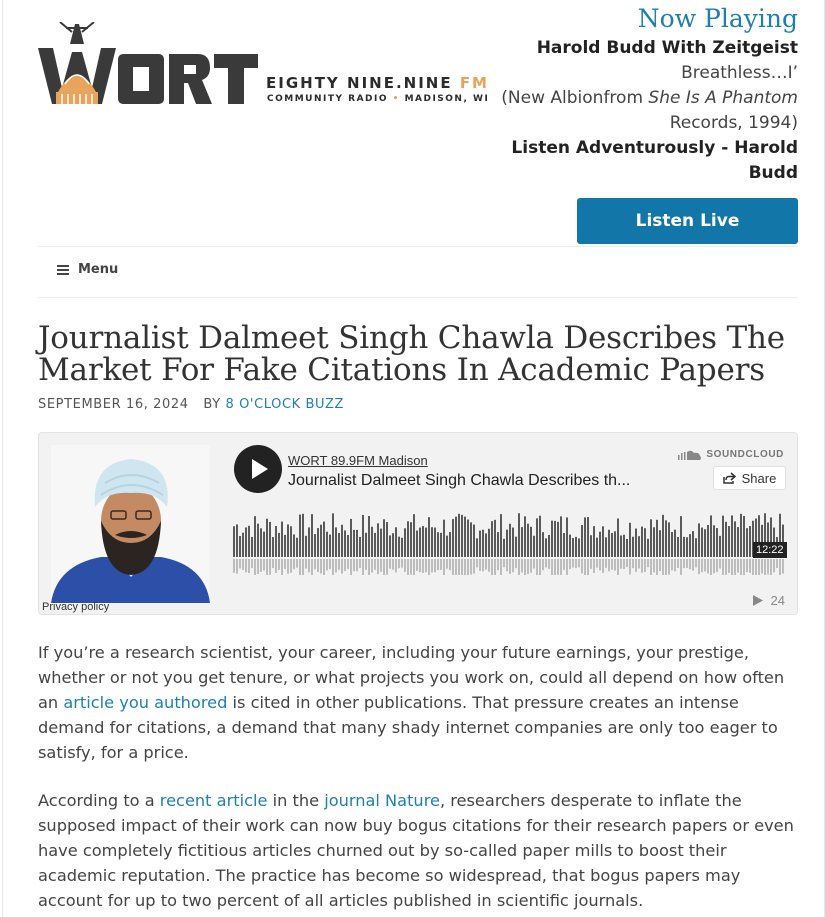 The width and height of the screenshot is (825, 917). I want to click on track-duration: 12:22, so click(770, 550).